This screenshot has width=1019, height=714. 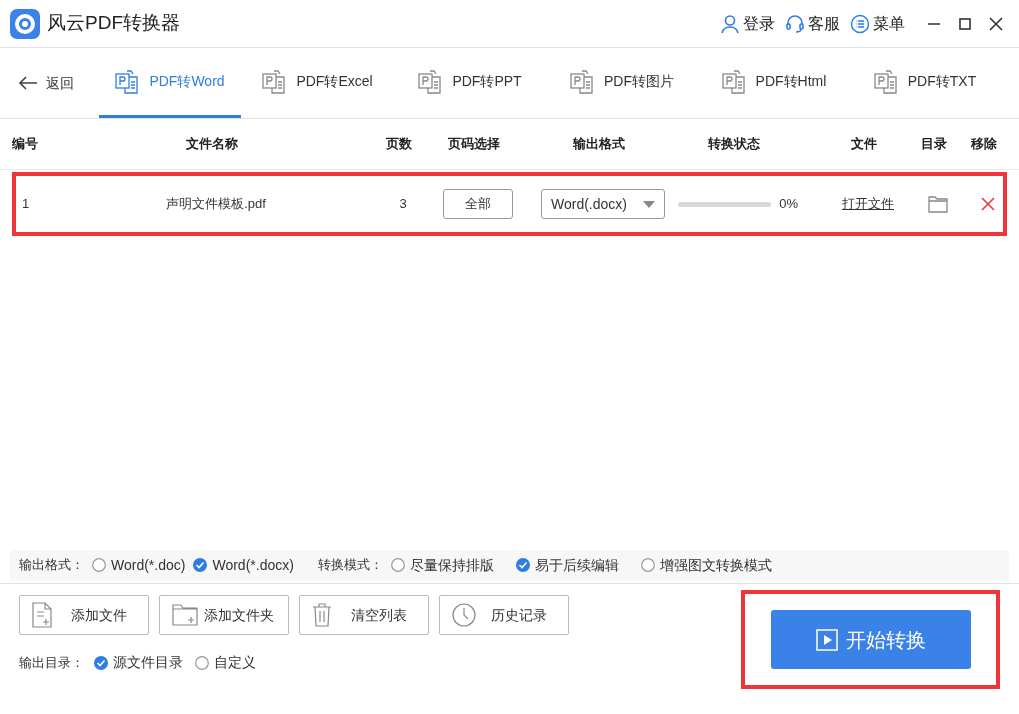 I want to click on format-radio: Word(*.doc), so click(x=139, y=565).